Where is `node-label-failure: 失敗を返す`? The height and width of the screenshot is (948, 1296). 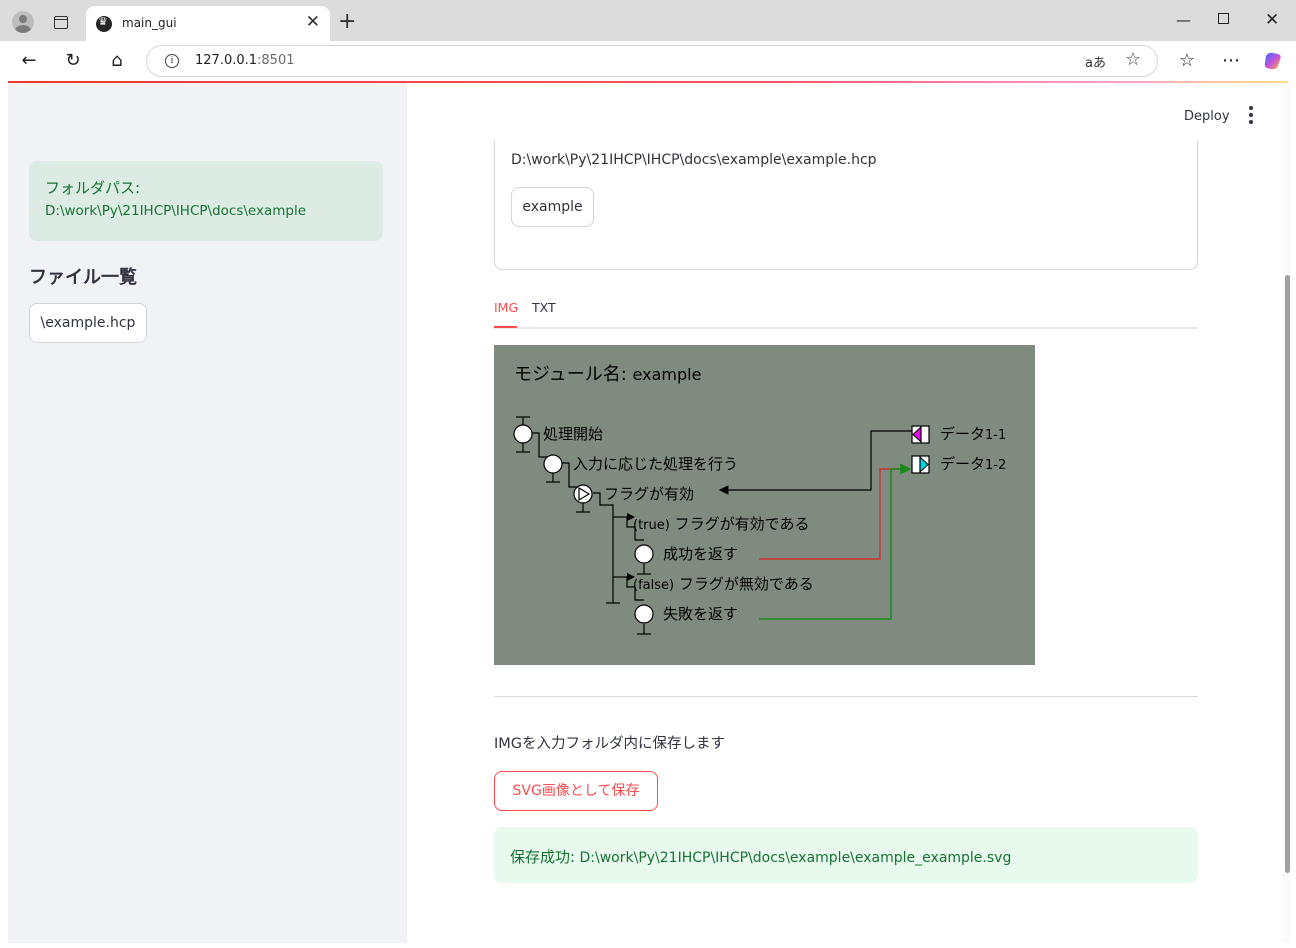
node-label-failure: 失敗を返す is located at coordinates (700, 614).